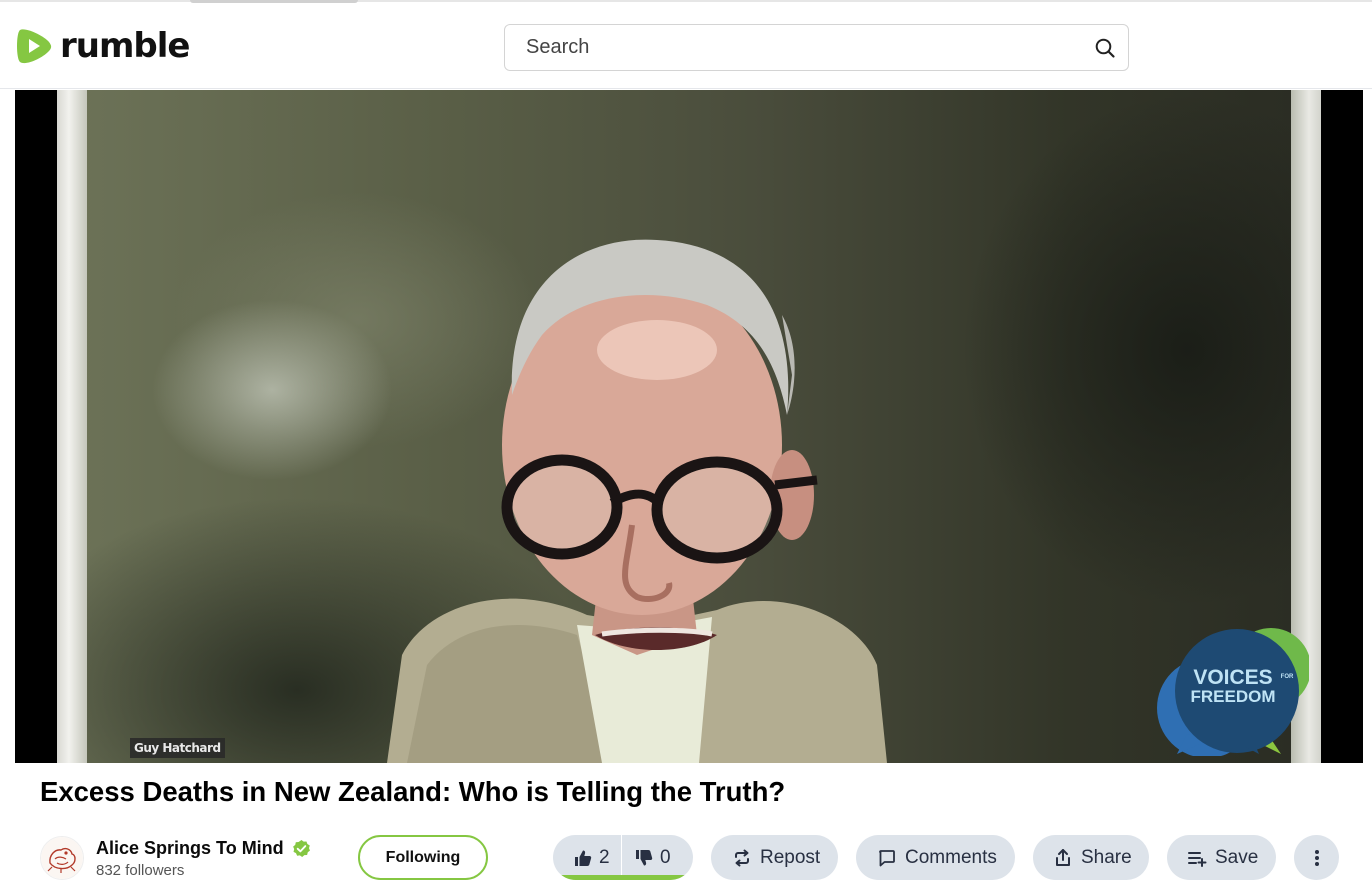 This screenshot has height=896, width=1372. Describe the element at coordinates (140, 870) in the screenshot. I see `follower-count: 832 followers` at that location.